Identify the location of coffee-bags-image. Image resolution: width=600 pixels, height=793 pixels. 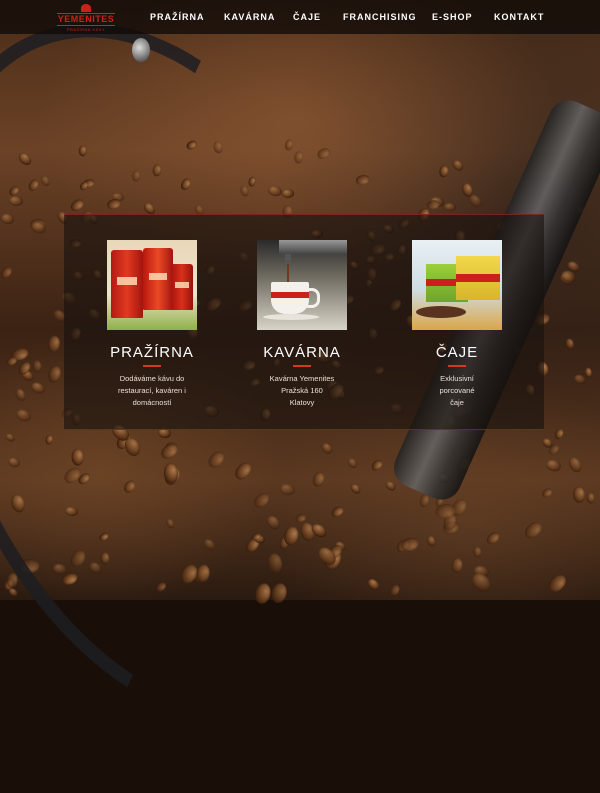
(152, 285).